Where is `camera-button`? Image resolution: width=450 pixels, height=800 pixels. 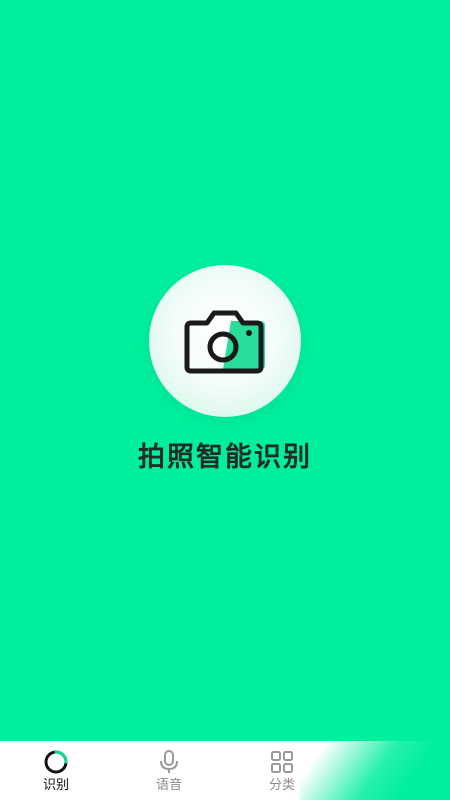 camera-button is located at coordinates (225, 341).